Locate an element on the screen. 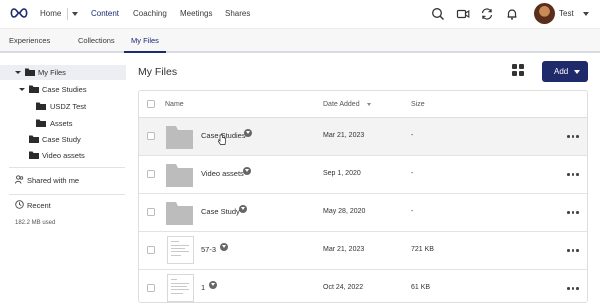 The image size is (600, 303). sidebar-item-usdz-test: USDZ Test is located at coordinates (63, 106).